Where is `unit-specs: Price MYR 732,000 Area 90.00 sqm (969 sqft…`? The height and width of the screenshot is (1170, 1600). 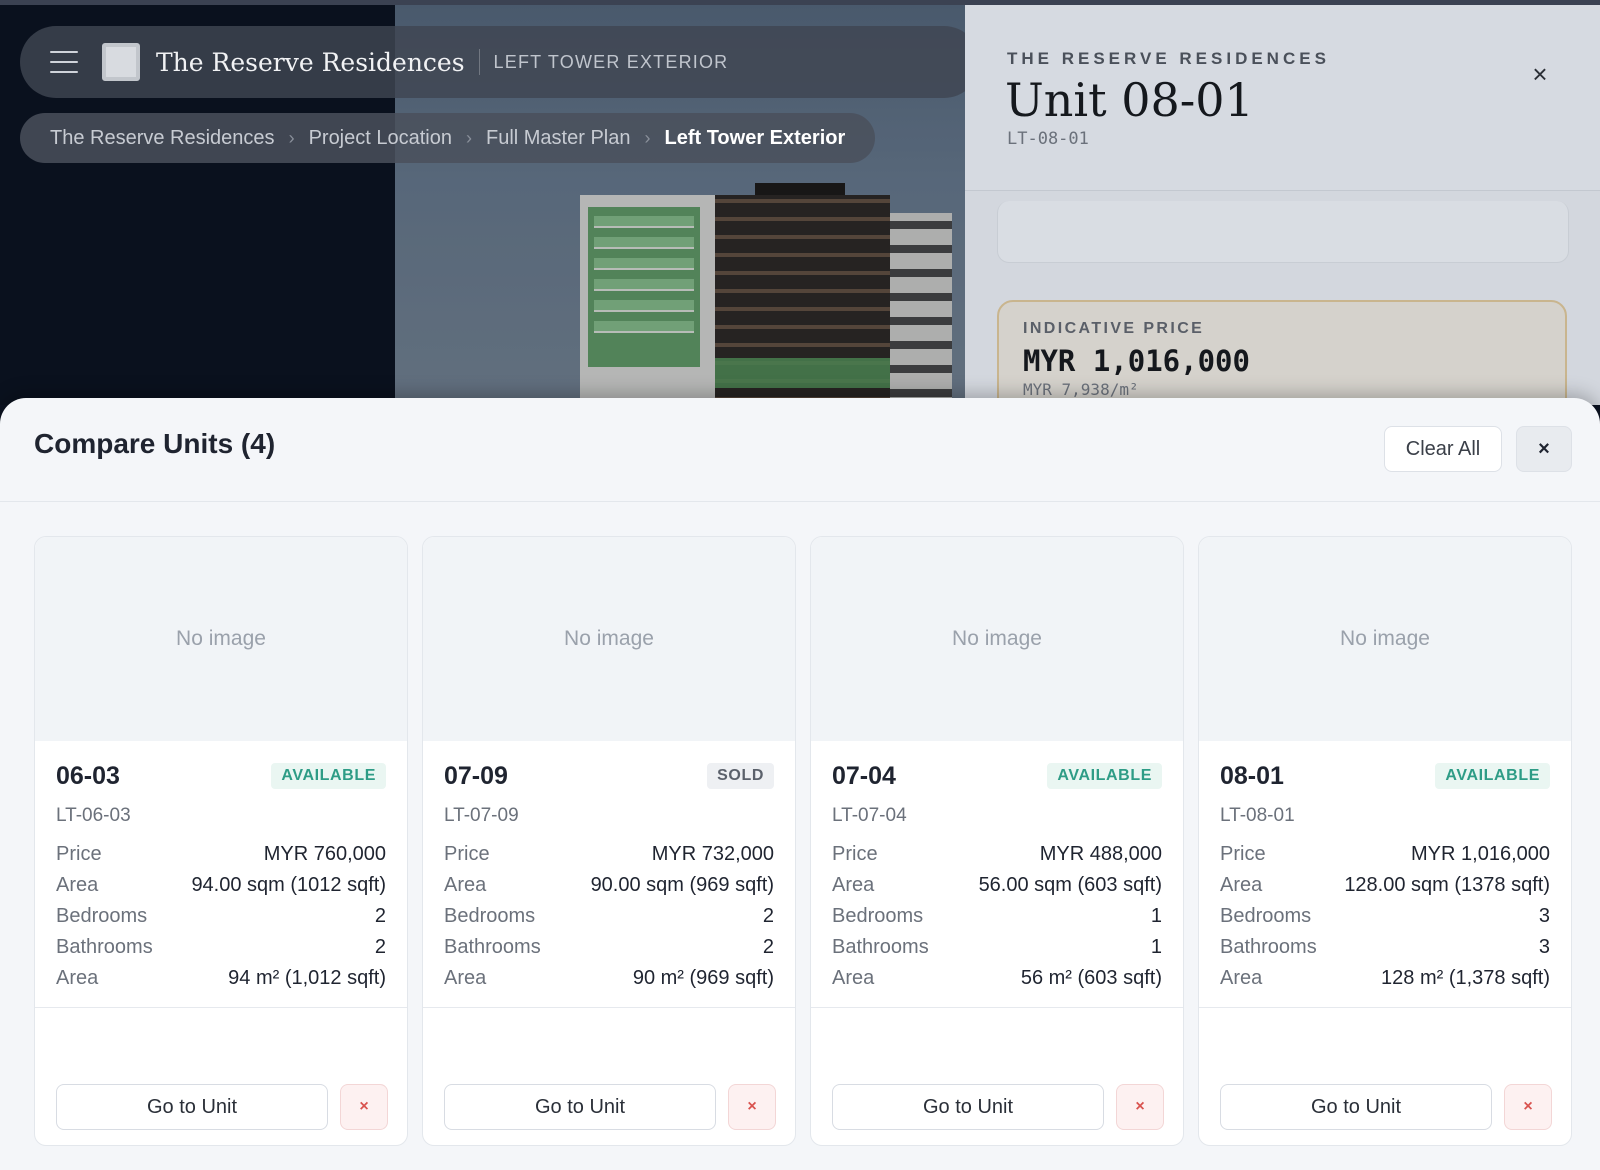
unit-specs: Price MYR 732,000 Area 90.00 sqm (969 sqft… is located at coordinates (609, 916).